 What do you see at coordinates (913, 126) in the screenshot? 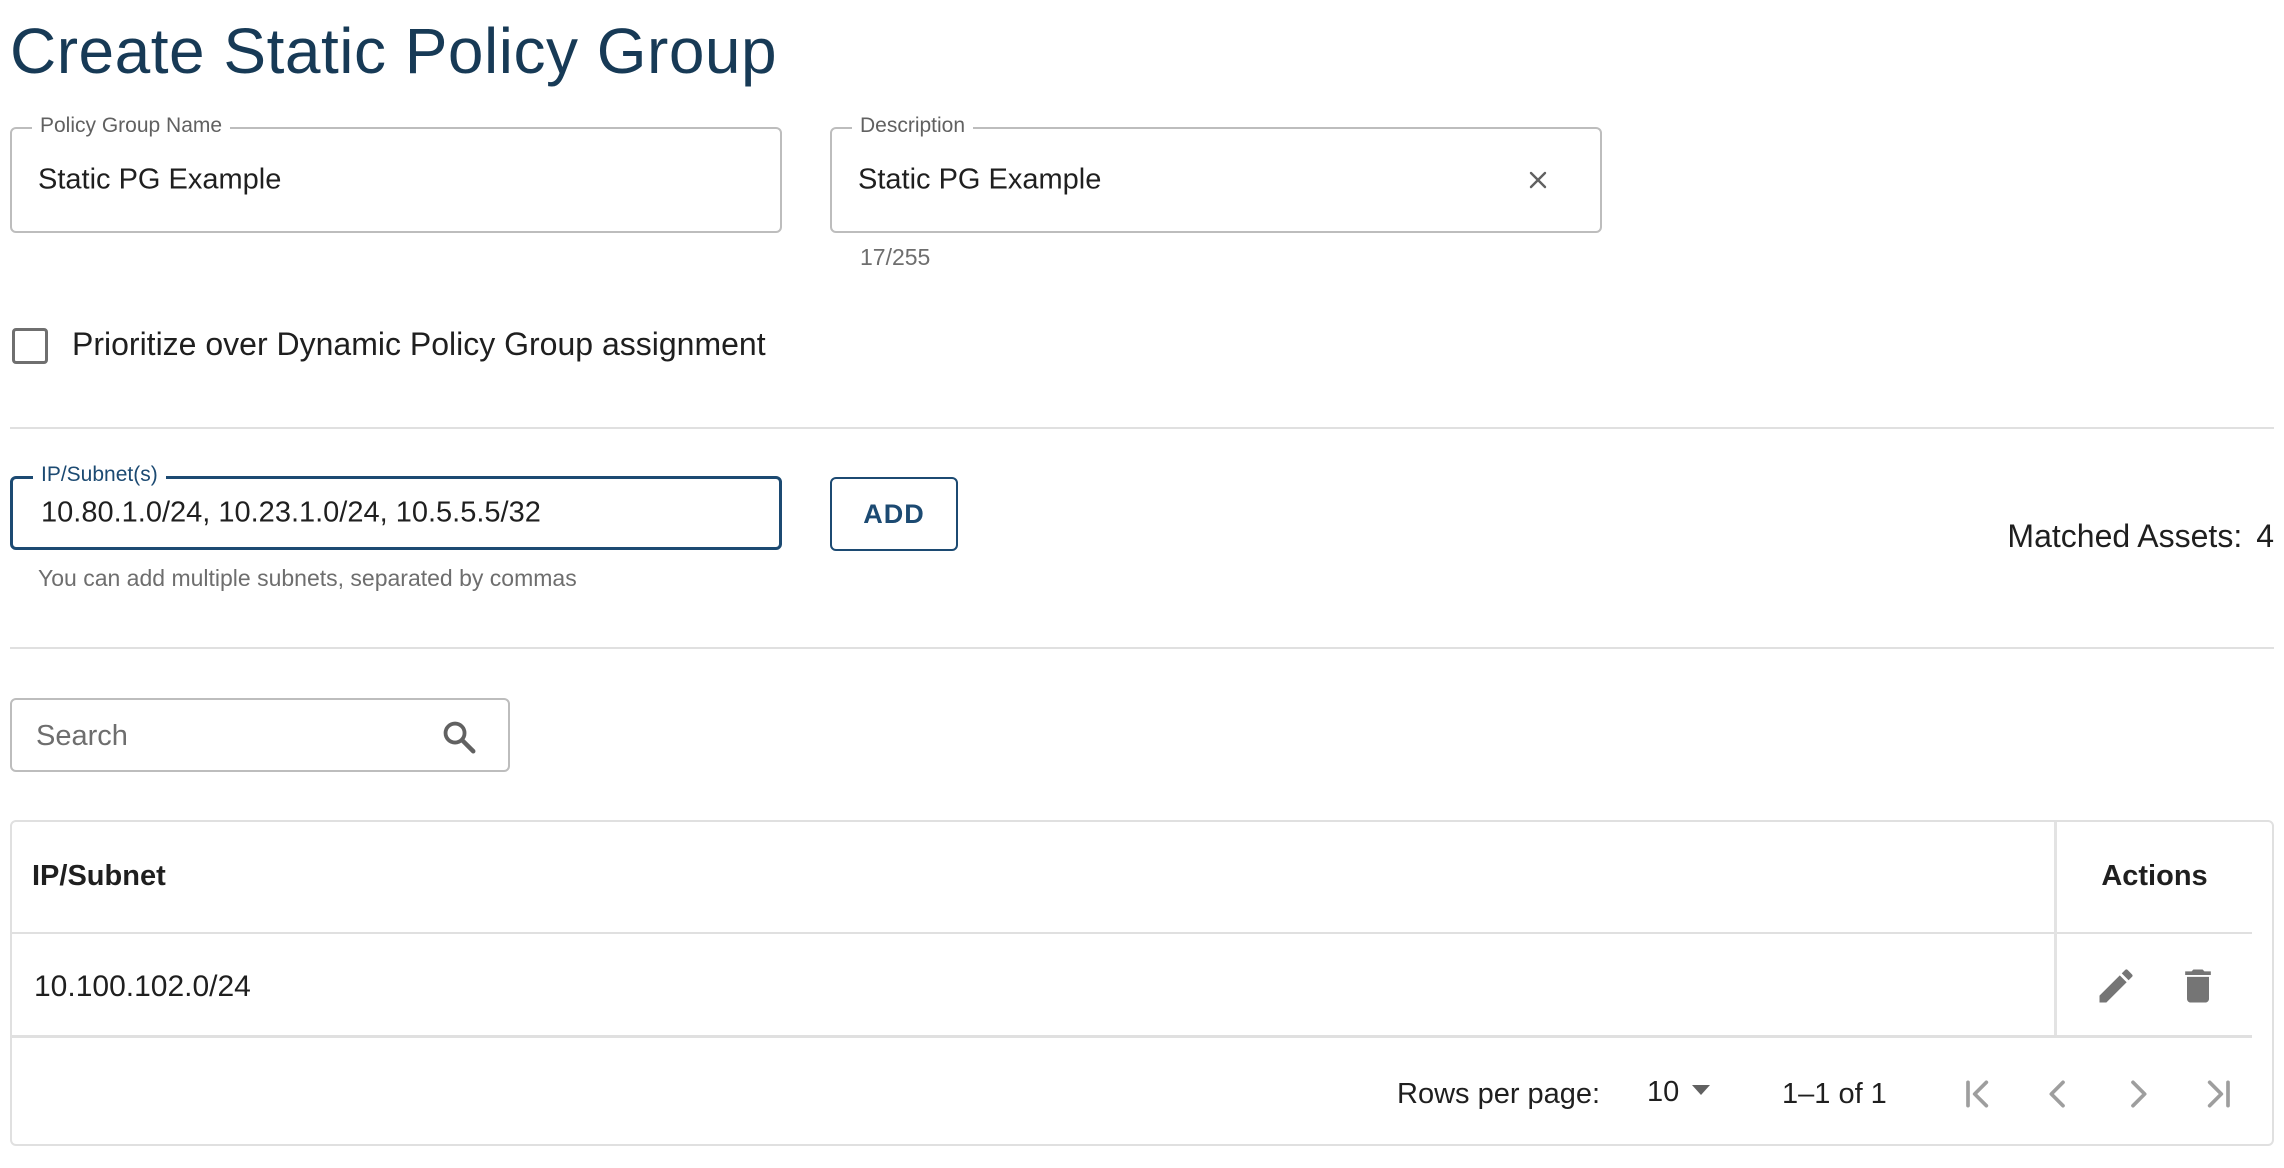
I see `description-label: Description` at bounding box center [913, 126].